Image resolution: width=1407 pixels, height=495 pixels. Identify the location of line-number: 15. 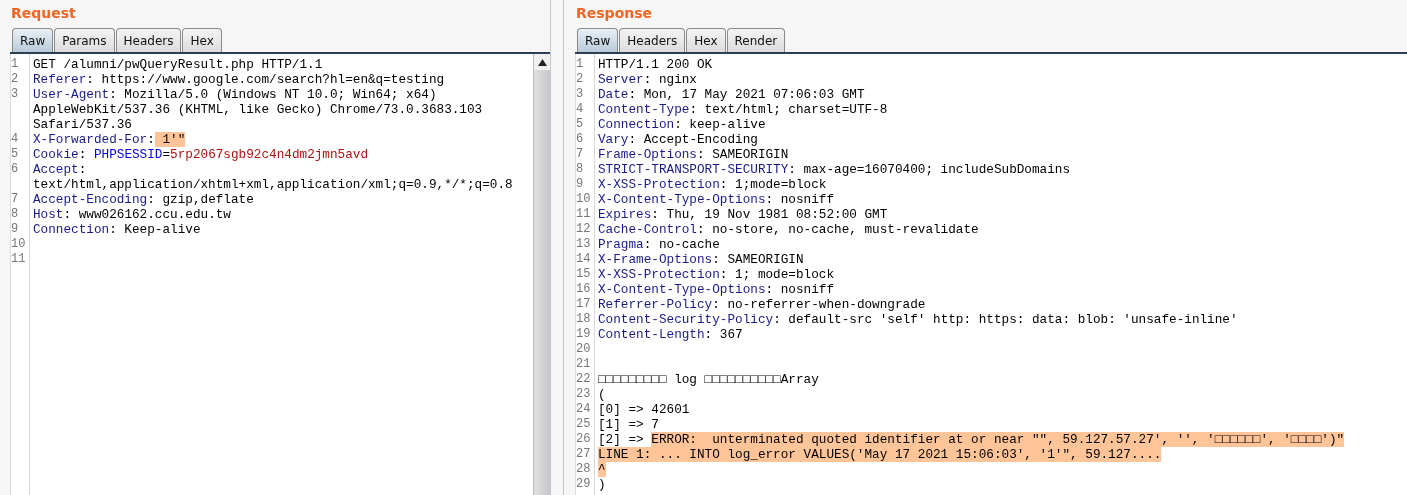
(584, 274).